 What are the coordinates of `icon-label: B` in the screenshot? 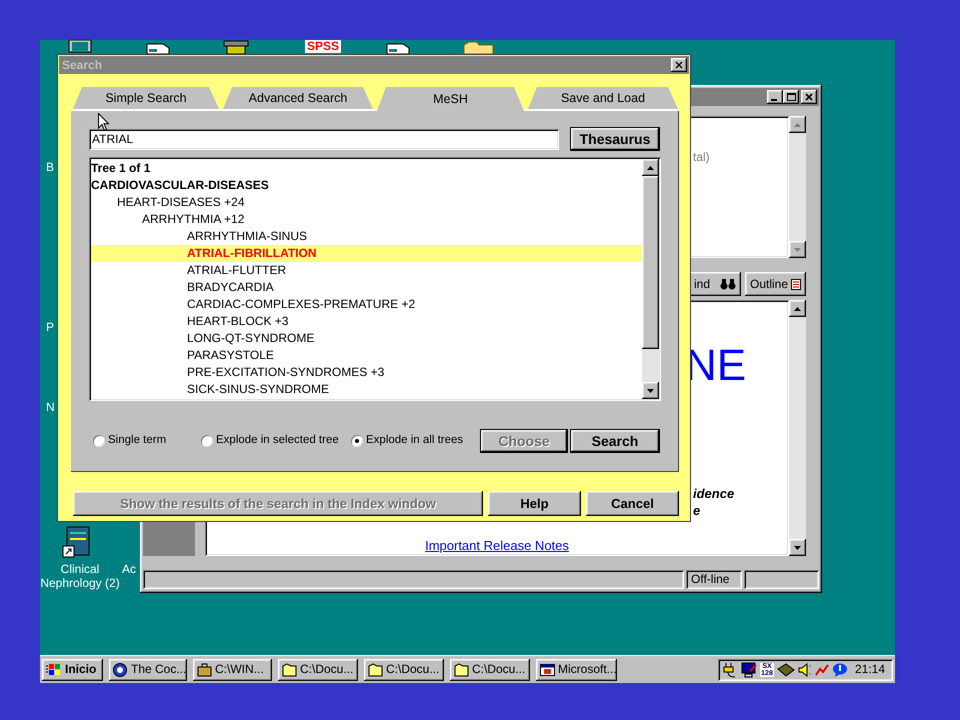 It's located at (50, 167).